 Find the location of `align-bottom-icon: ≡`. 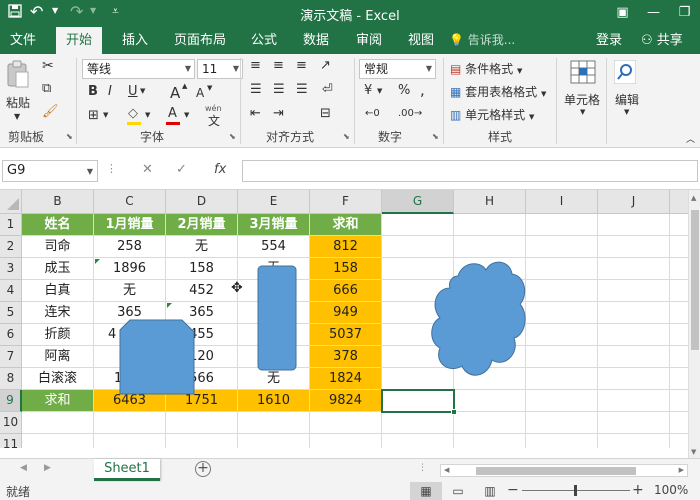

align-bottom-icon: ≡ is located at coordinates (301, 65).